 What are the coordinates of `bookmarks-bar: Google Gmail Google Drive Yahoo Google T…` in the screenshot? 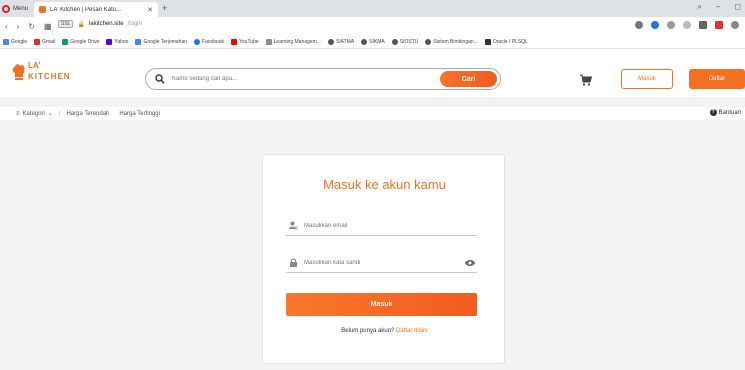 It's located at (372, 42).